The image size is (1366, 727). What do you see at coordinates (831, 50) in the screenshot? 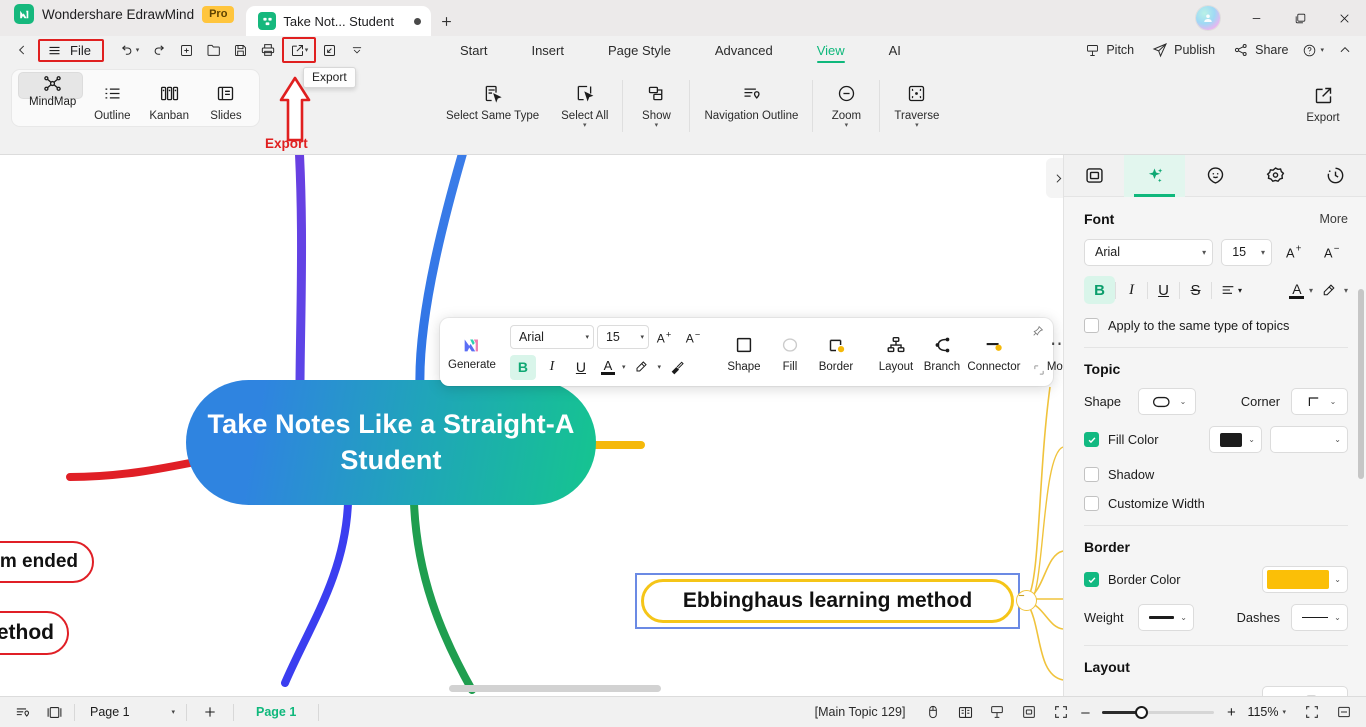
I see `ribbon-tab-view: View` at bounding box center [831, 50].